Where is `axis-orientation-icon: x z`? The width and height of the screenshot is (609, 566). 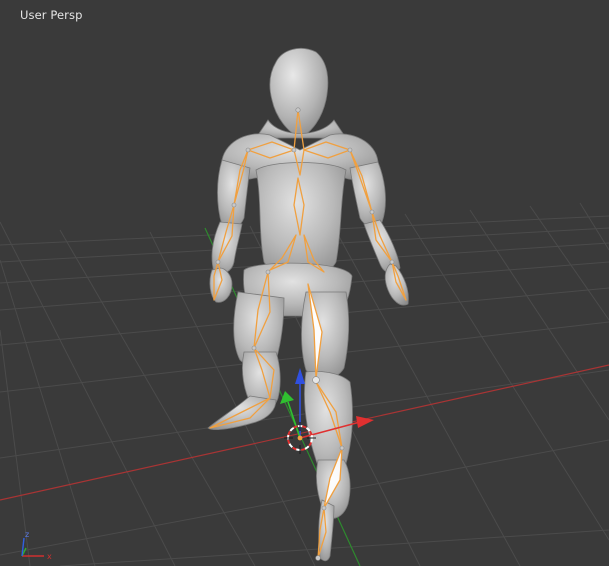
axis-orientation-icon: x z is located at coordinates (36, 545).